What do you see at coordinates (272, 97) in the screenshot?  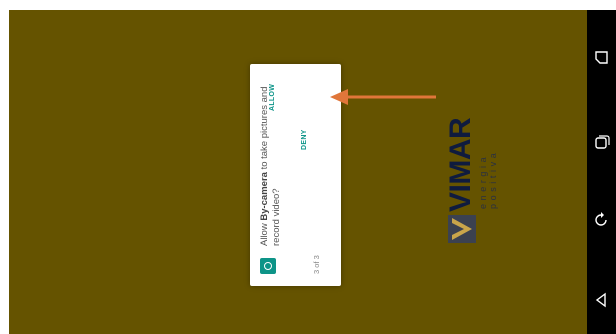 I see `allow-button: ALLOW` at bounding box center [272, 97].